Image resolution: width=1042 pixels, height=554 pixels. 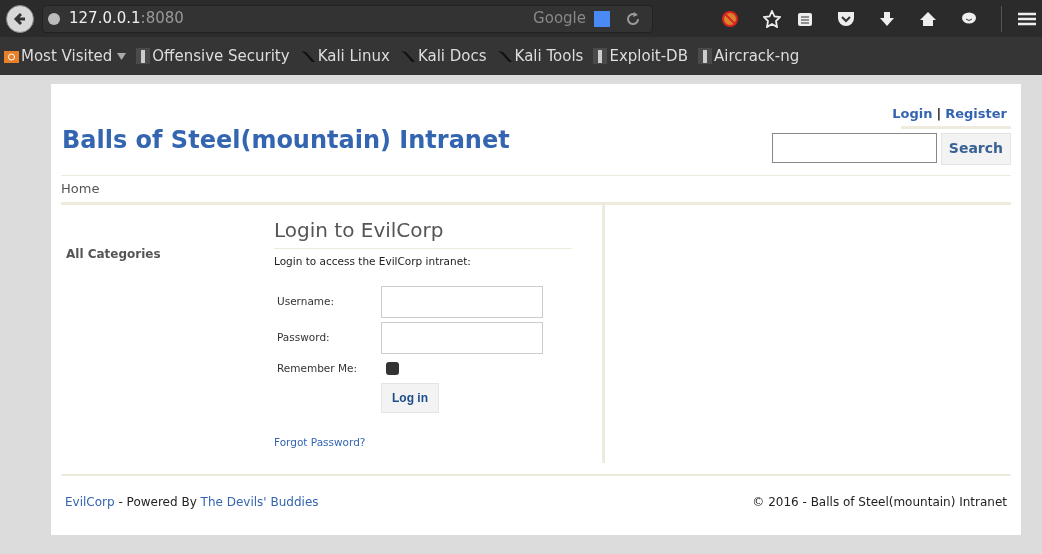 What do you see at coordinates (65, 56) in the screenshot?
I see `bookmark: Most Visited` at bounding box center [65, 56].